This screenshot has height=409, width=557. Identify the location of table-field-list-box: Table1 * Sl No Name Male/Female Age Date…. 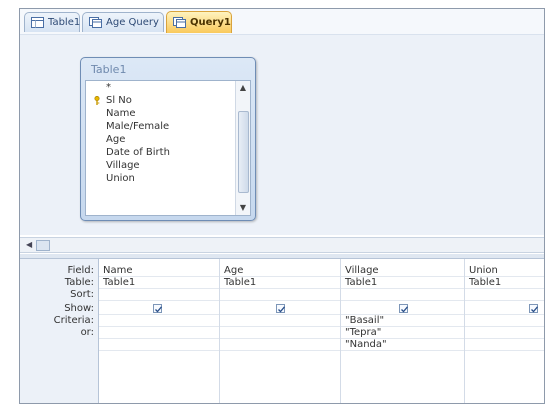
(168, 139).